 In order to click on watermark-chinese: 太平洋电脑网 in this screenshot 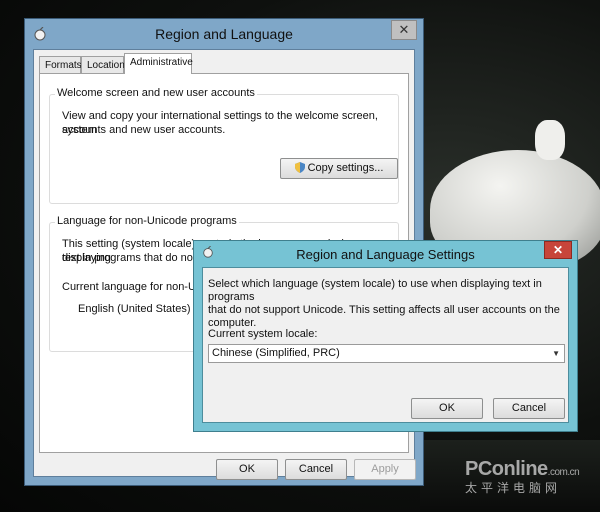, I will do `click(513, 488)`.